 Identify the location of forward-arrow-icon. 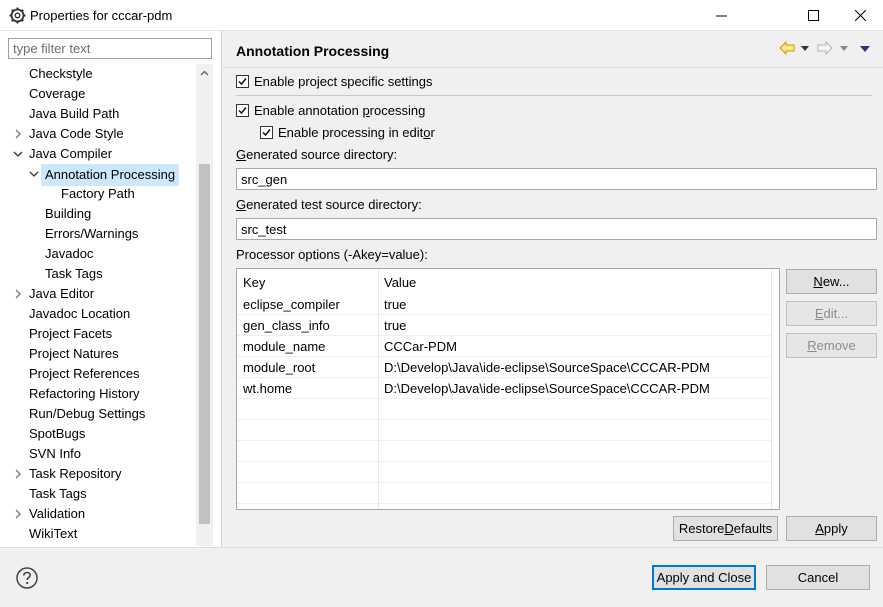
(825, 48).